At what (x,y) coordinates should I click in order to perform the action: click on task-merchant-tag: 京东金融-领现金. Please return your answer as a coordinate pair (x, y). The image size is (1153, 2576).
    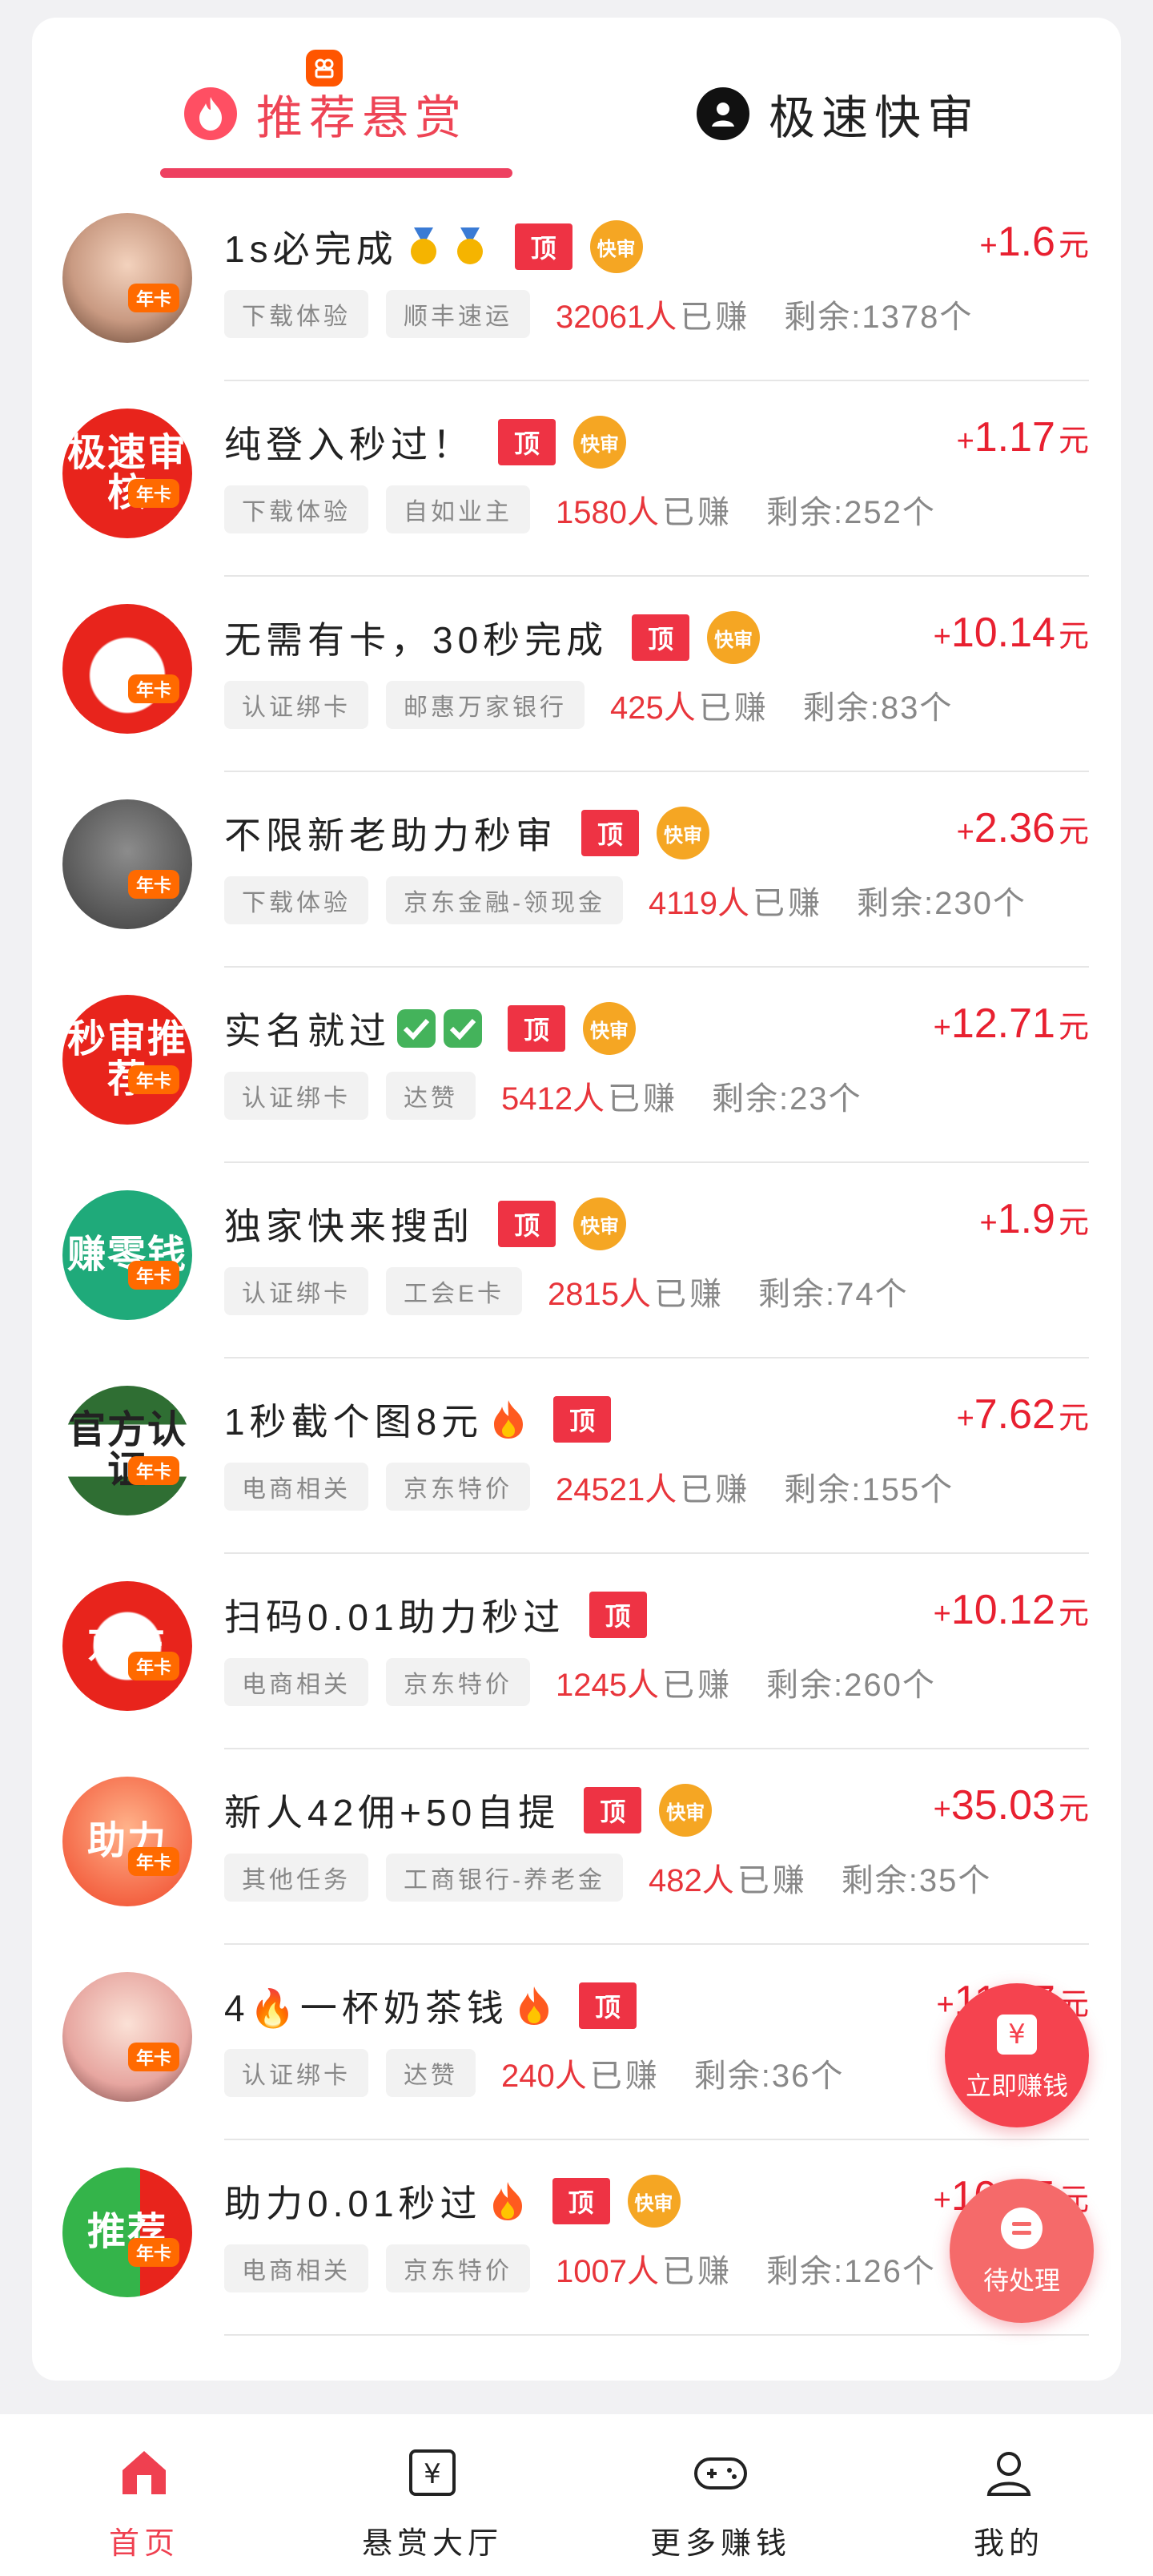
    Looking at the image, I should click on (505, 900).